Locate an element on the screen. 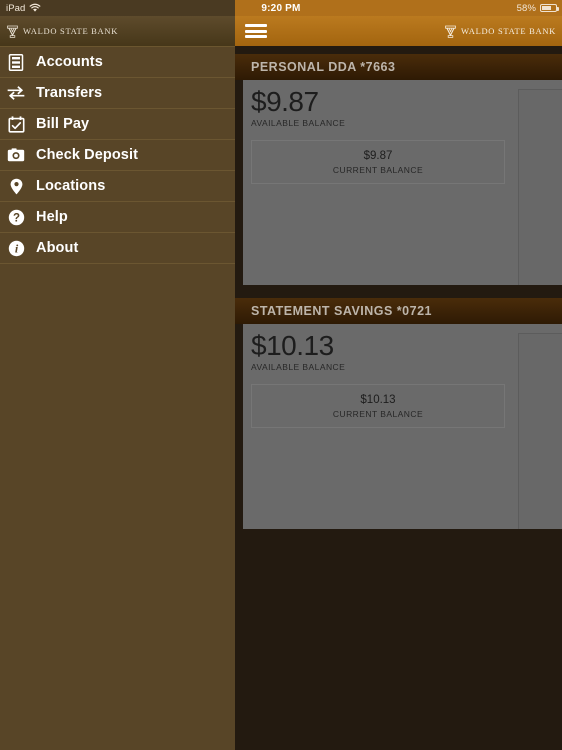 The height and width of the screenshot is (750, 562). account-card-header: STATEMENT SAVINGS *0721 is located at coordinates (398, 311).